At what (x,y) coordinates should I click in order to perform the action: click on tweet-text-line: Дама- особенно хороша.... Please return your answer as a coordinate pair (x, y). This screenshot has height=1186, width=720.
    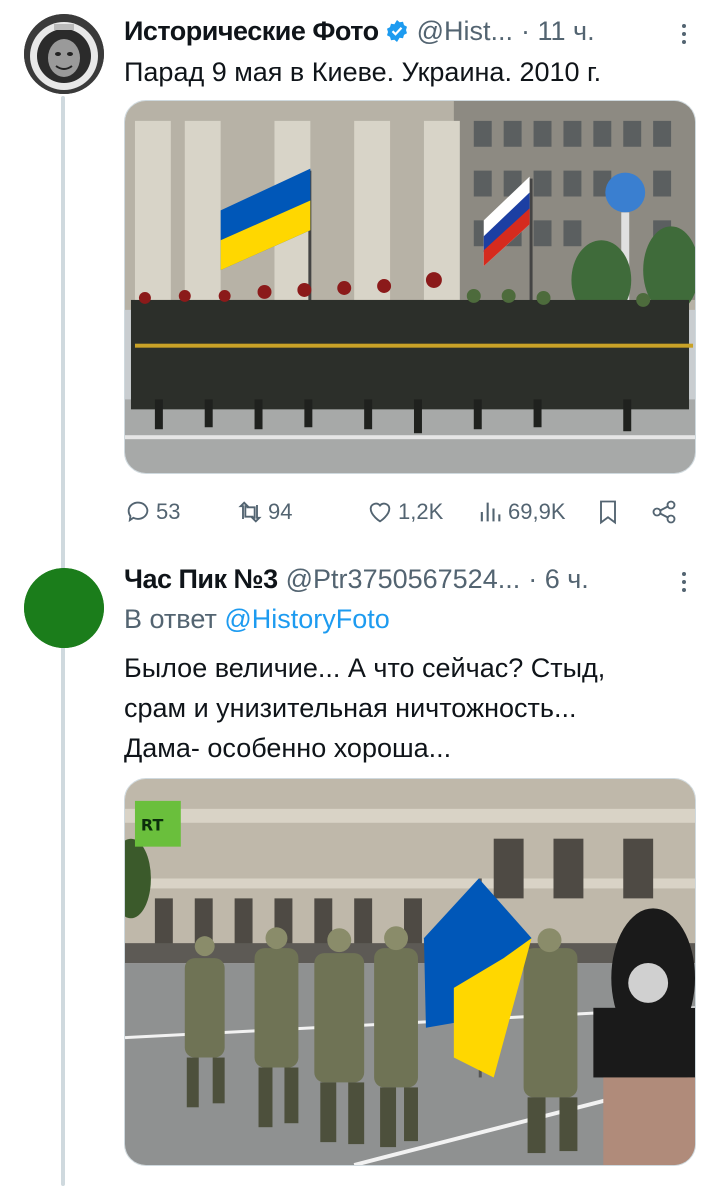
    Looking at the image, I should click on (288, 748).